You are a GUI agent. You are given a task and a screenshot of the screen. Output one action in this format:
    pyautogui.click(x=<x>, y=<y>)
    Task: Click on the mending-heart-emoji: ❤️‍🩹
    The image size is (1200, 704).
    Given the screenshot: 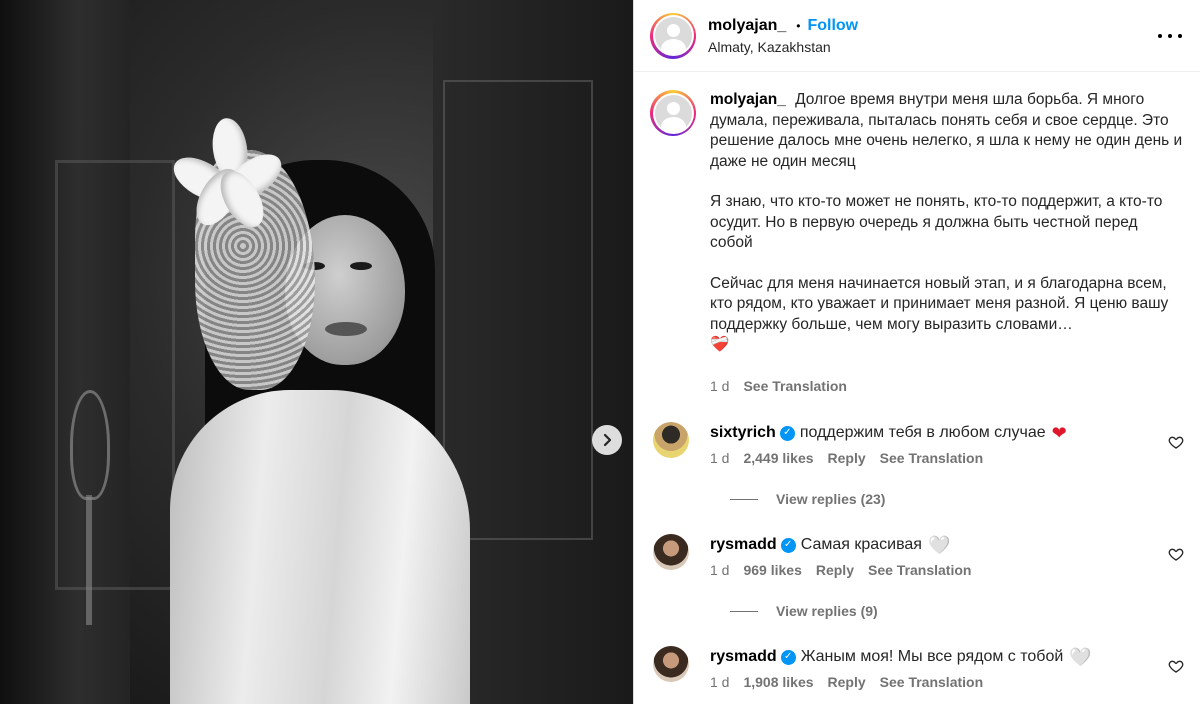 What is the action you would take?
    pyautogui.click(x=720, y=344)
    